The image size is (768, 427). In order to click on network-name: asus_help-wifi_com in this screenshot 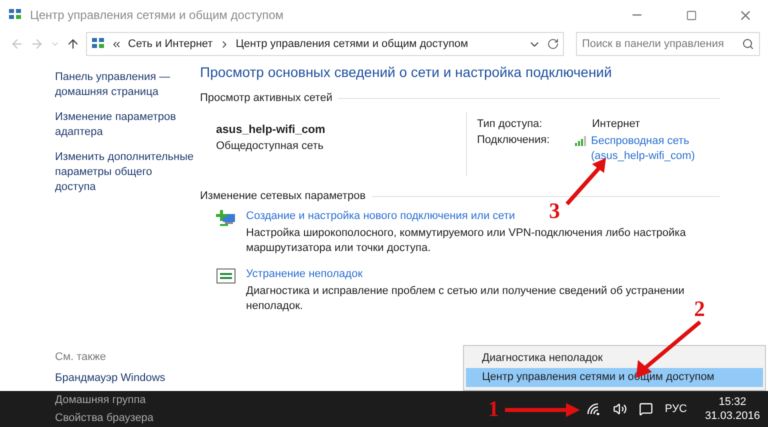, I will do `click(271, 130)`.